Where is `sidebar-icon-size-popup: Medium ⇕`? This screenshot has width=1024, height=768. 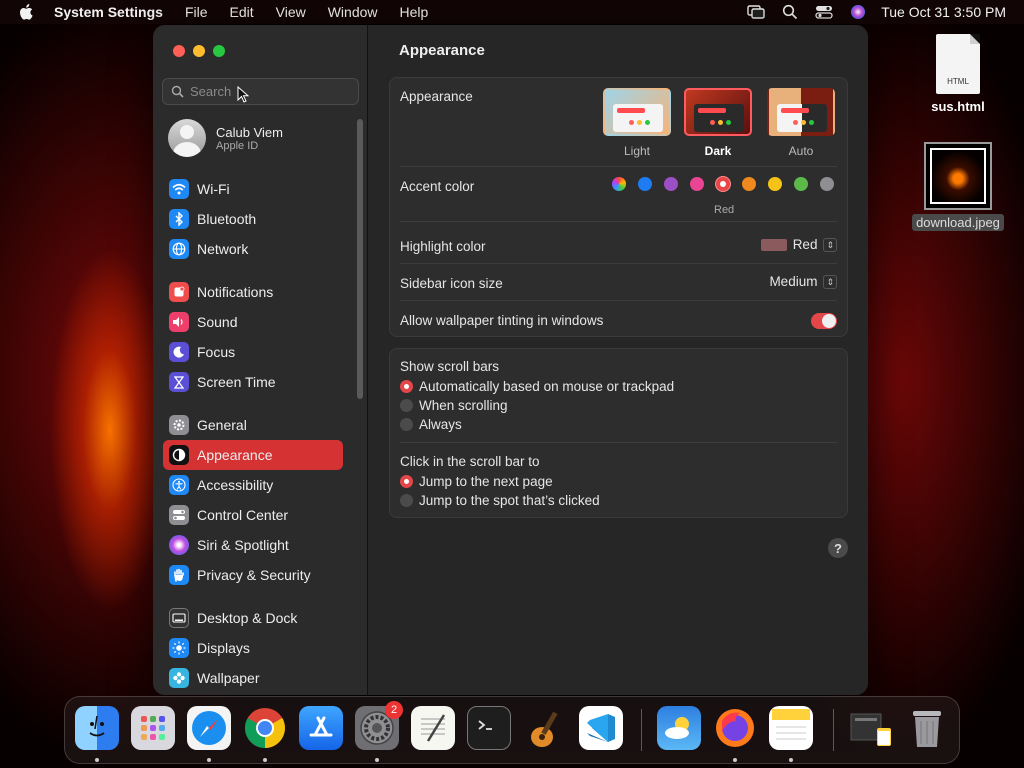
sidebar-icon-size-popup: Medium ⇕ is located at coordinates (803, 281).